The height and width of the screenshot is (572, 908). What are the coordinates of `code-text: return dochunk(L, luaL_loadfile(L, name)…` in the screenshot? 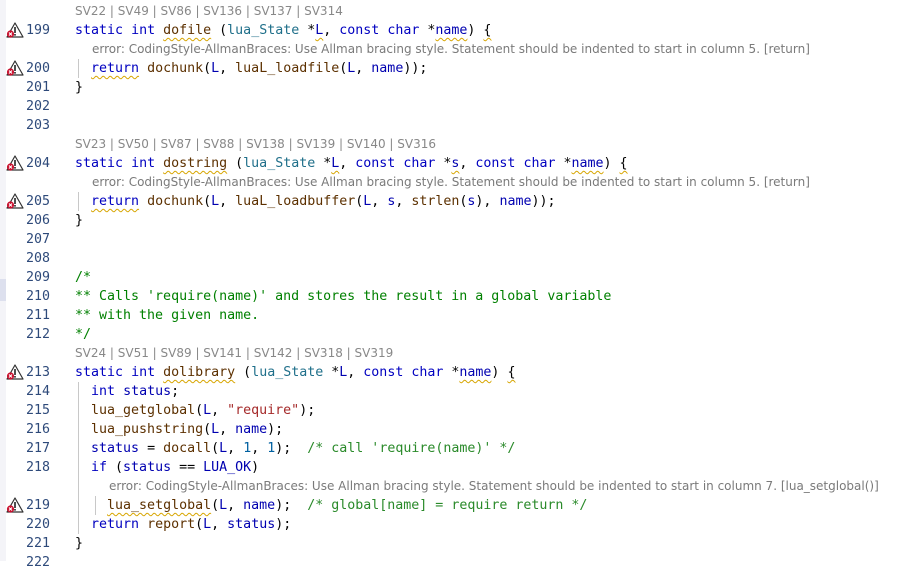 It's located at (251, 68).